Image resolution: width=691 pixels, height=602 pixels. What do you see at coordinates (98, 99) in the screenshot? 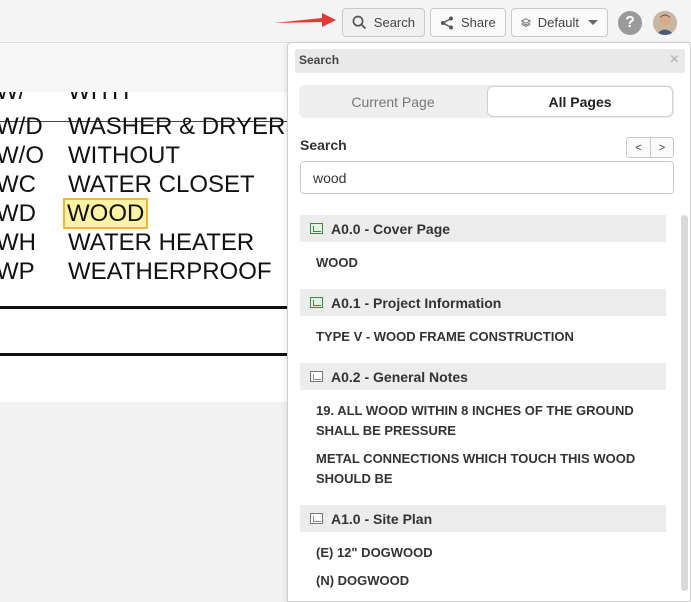
I see `drawing-term: WITH` at bounding box center [98, 99].